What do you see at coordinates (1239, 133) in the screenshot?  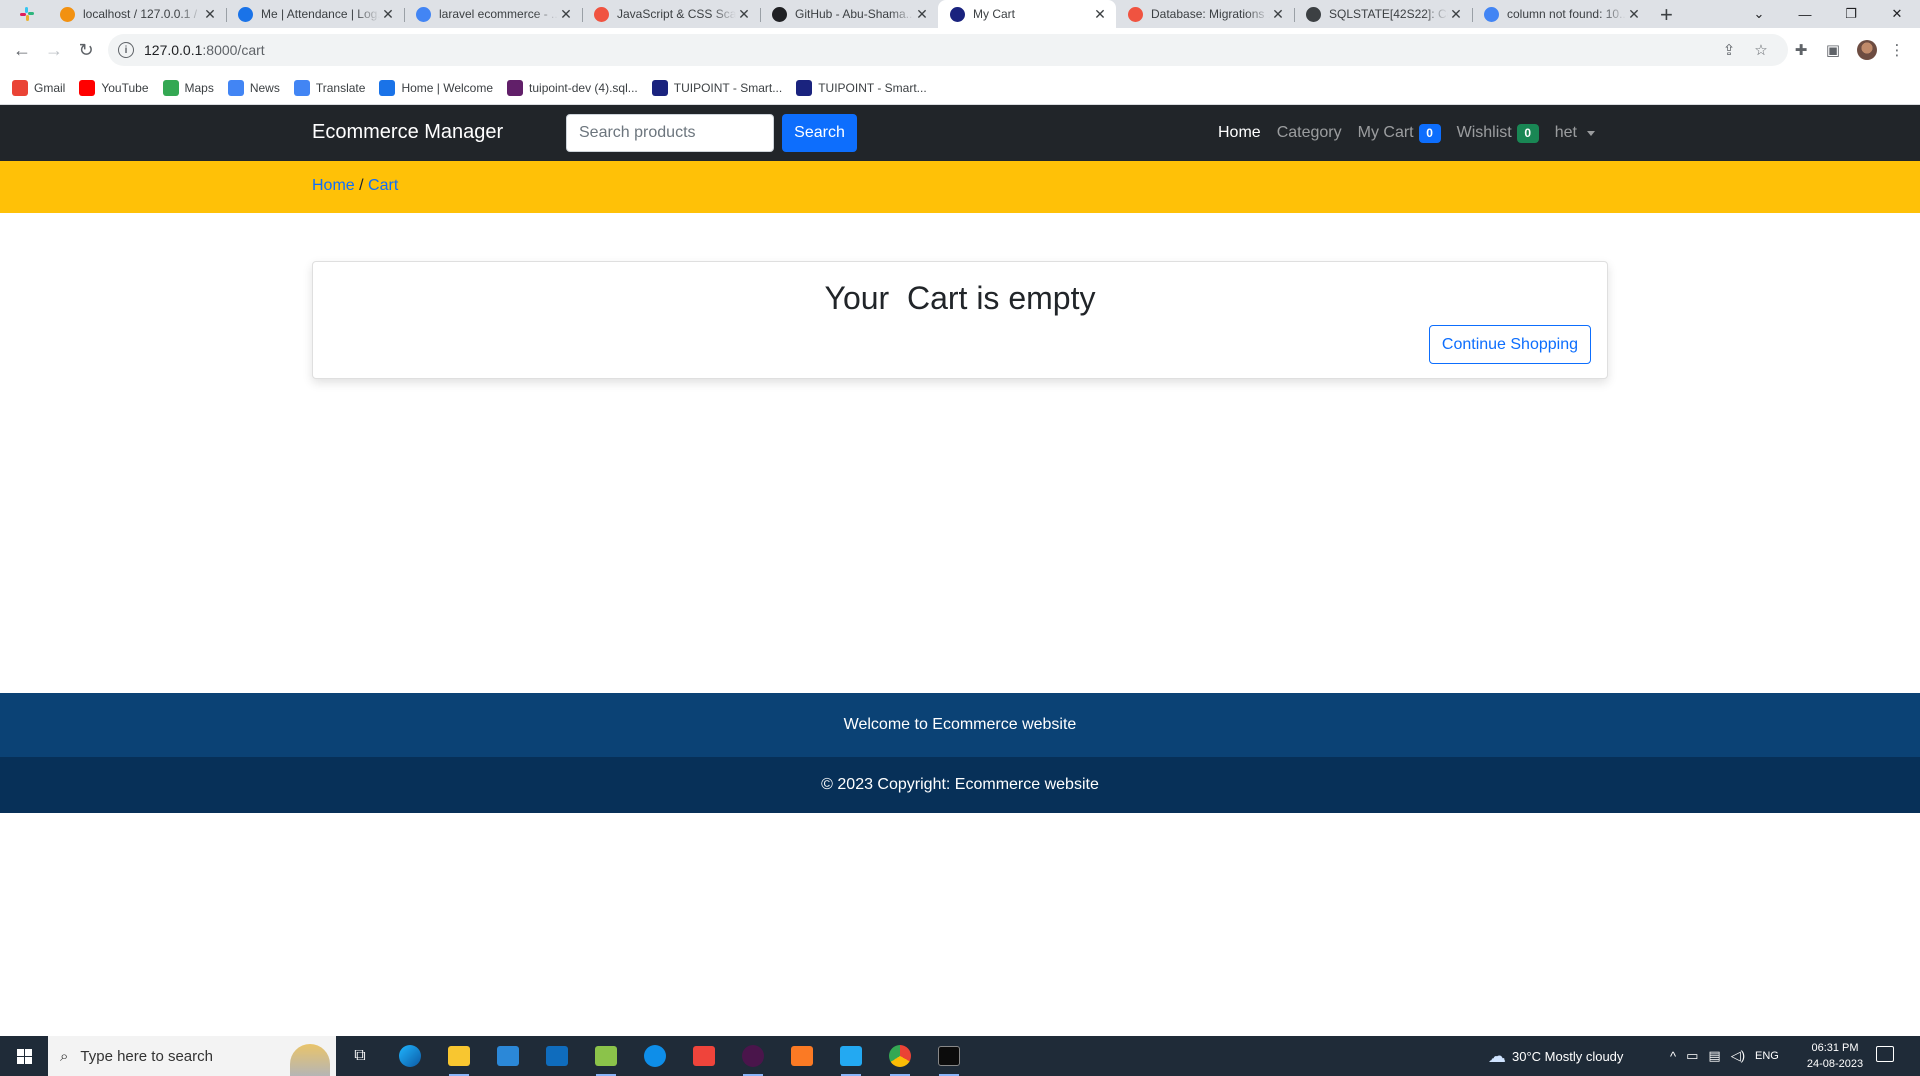 I see `nav-home-link: Home` at bounding box center [1239, 133].